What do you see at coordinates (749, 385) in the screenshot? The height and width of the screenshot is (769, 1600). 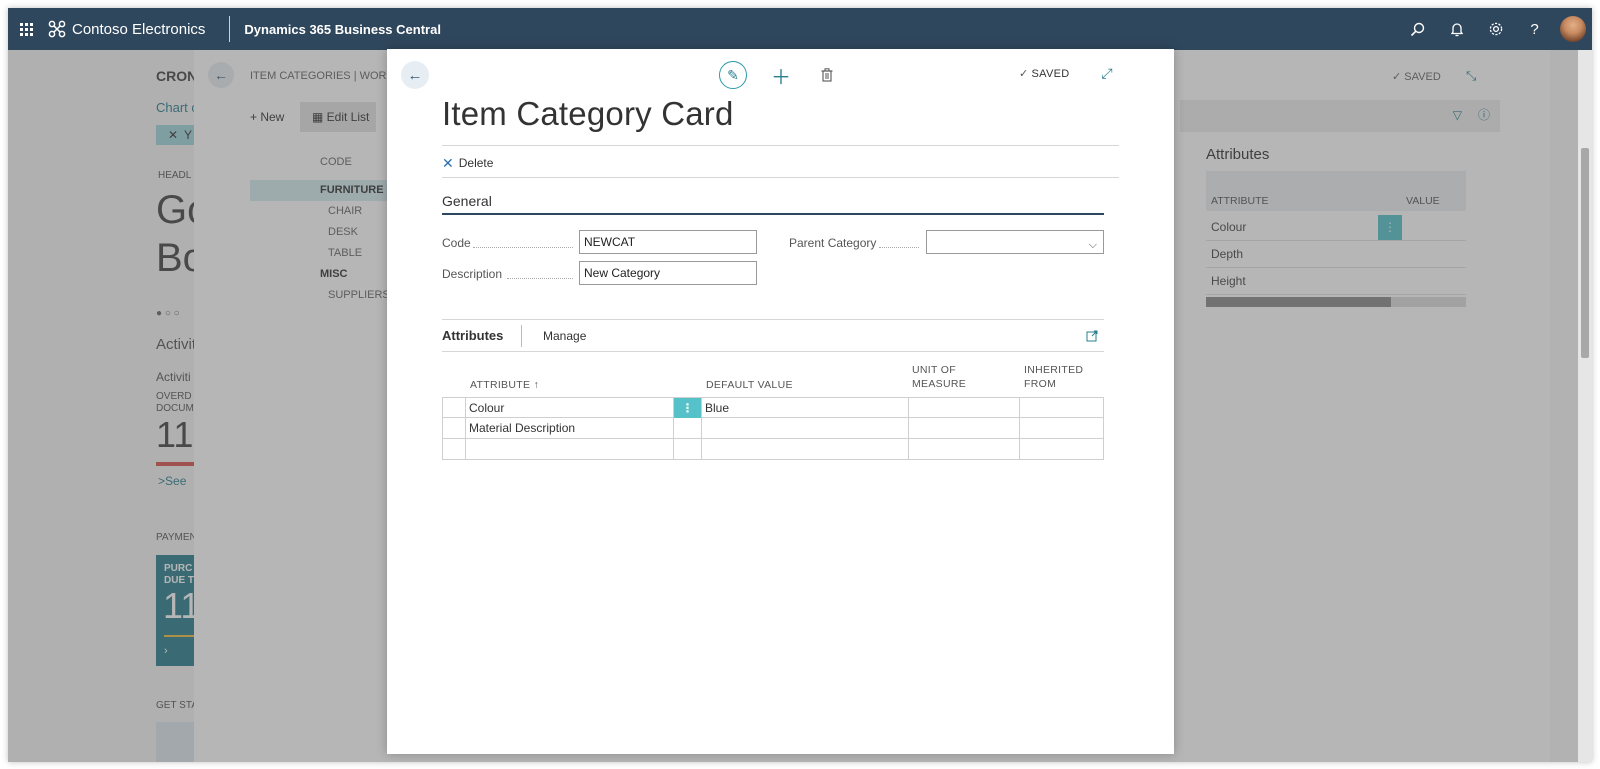 I see `col-default-value: DEFAULT VALUE` at bounding box center [749, 385].